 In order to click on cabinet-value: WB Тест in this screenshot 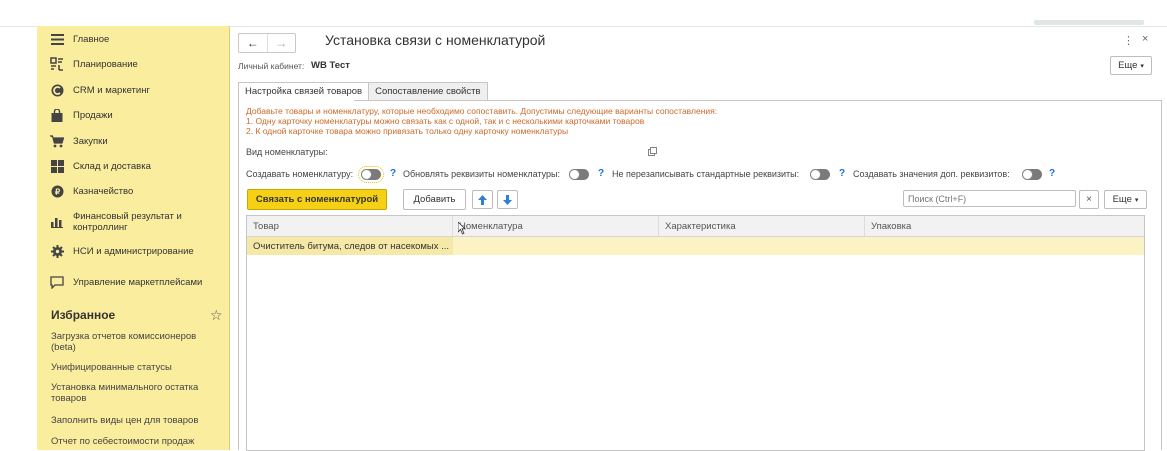, I will do `click(330, 65)`.